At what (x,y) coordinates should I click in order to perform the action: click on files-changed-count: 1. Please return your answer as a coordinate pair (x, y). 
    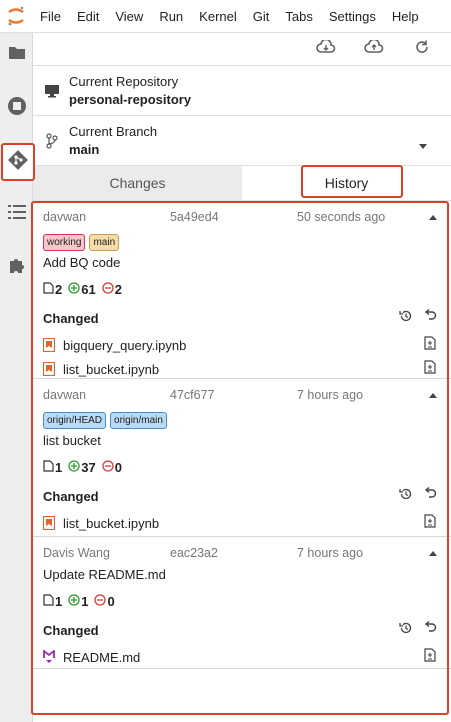
    Looking at the image, I should click on (59, 467).